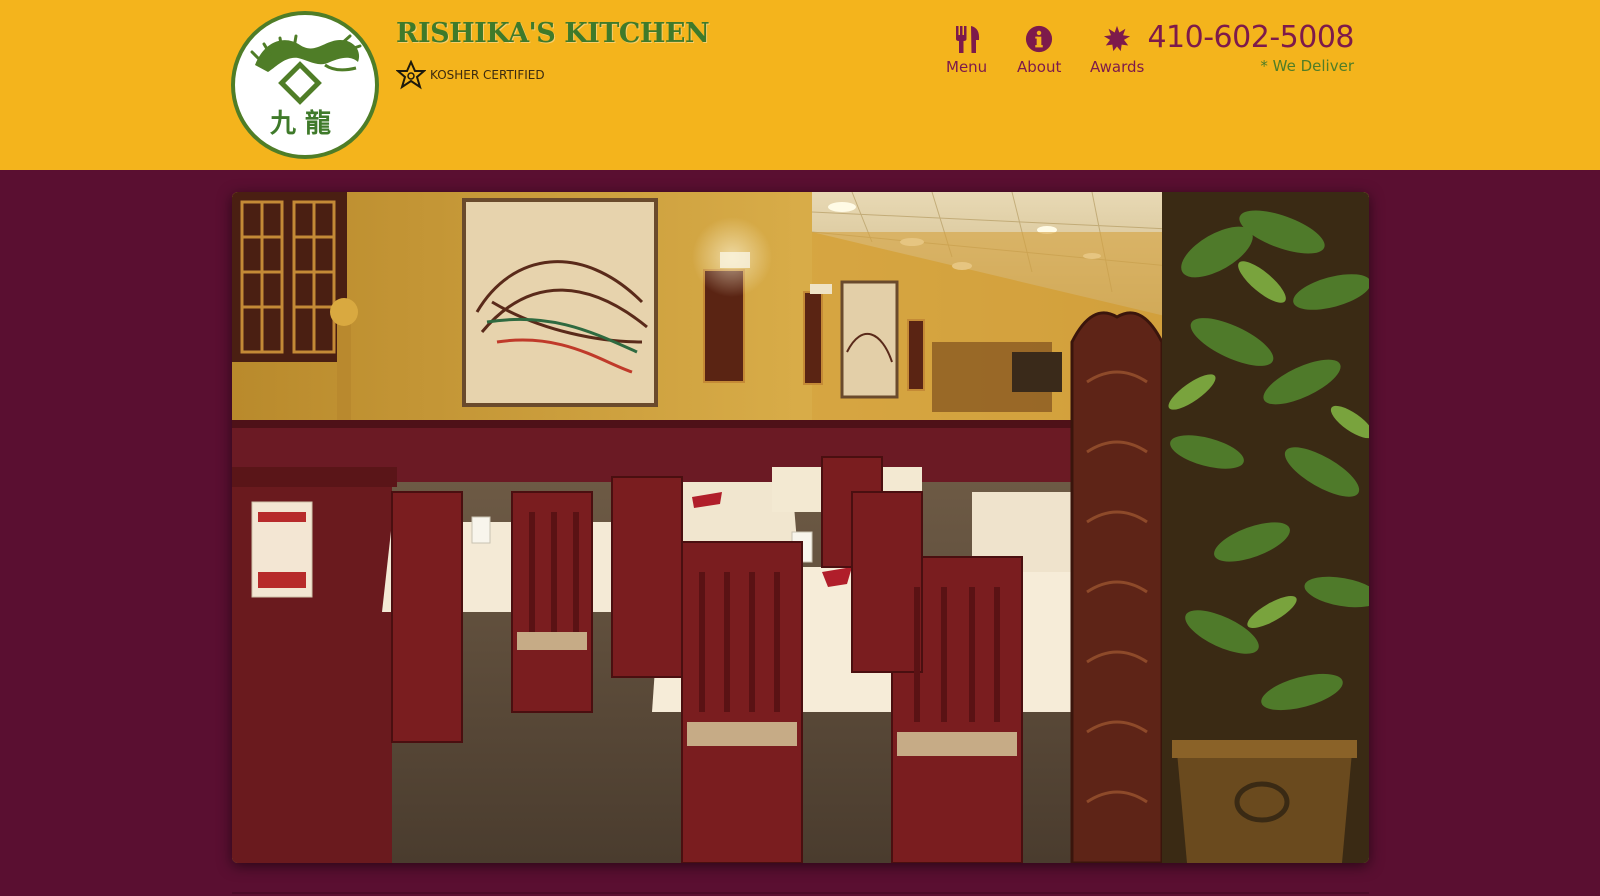  I want to click on kosher-badge: KOSHER CERTIFIED, so click(470, 75).